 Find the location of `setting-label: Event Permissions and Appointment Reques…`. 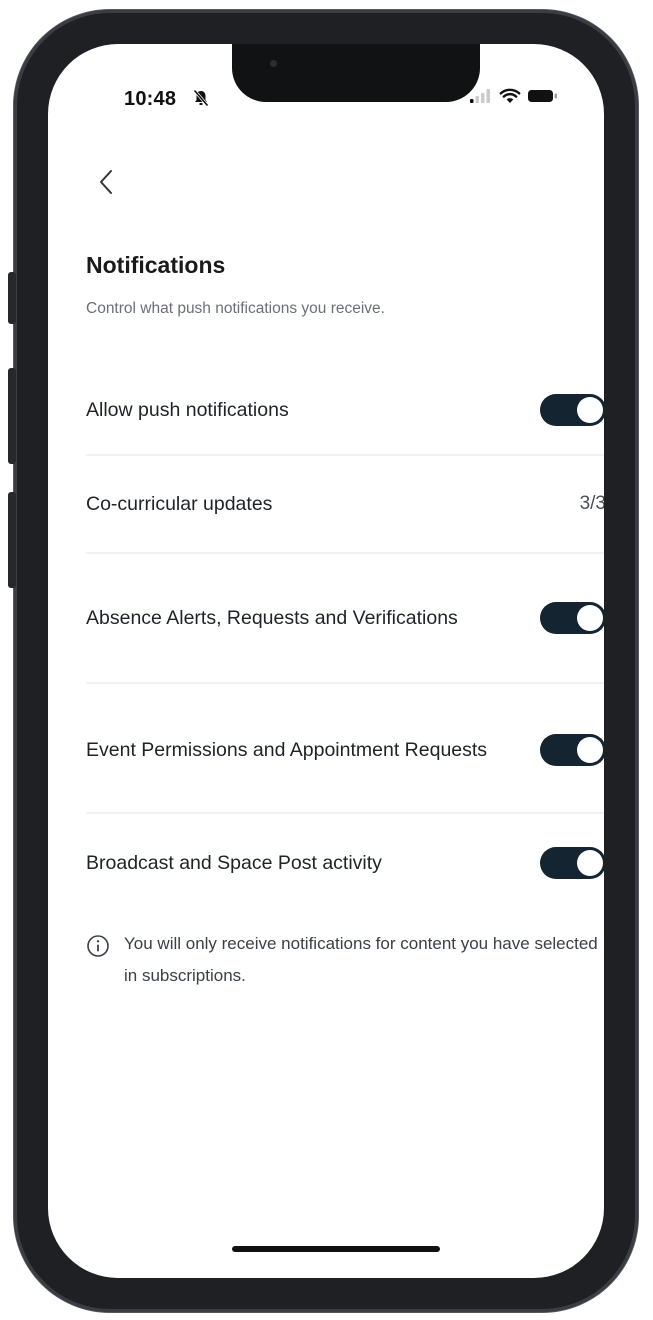

setting-label: Event Permissions and Appointment Reques… is located at coordinates (287, 750).